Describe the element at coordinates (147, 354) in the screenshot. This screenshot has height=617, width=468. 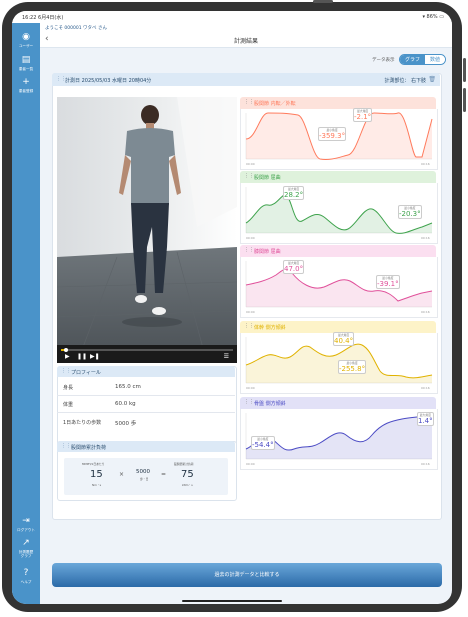
I see `video-controls: ▶ ❚❚ ▶❚ ☰` at that location.